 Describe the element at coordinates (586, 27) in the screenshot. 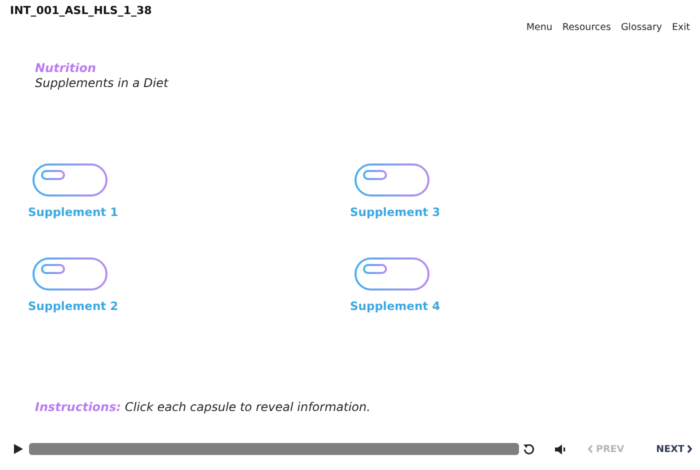

I see `menu-link: Resources` at that location.